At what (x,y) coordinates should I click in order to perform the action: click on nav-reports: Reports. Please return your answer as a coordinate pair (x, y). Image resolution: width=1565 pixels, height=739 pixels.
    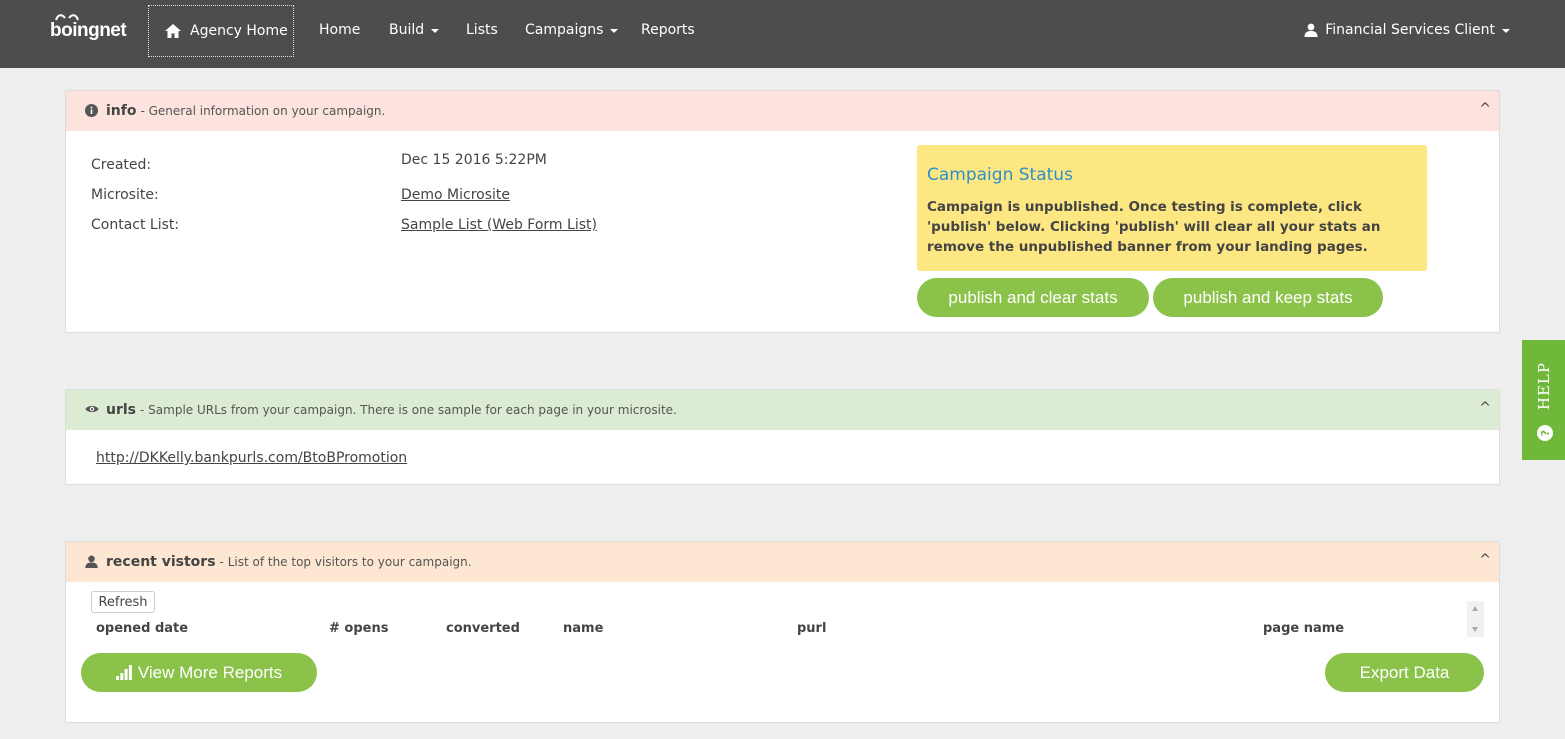
    Looking at the image, I should click on (668, 30).